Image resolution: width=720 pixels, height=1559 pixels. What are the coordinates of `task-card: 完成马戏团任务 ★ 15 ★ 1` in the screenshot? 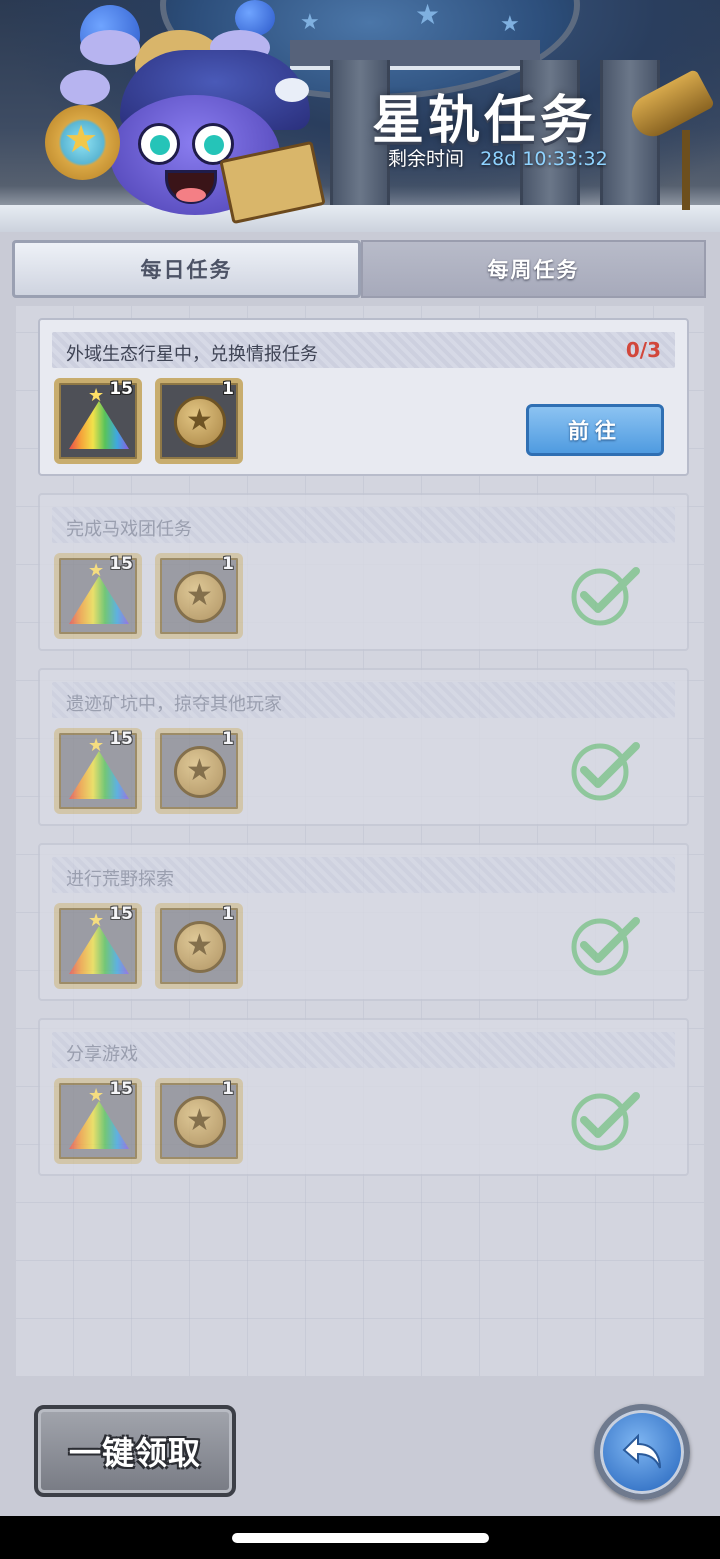 It's located at (363, 572).